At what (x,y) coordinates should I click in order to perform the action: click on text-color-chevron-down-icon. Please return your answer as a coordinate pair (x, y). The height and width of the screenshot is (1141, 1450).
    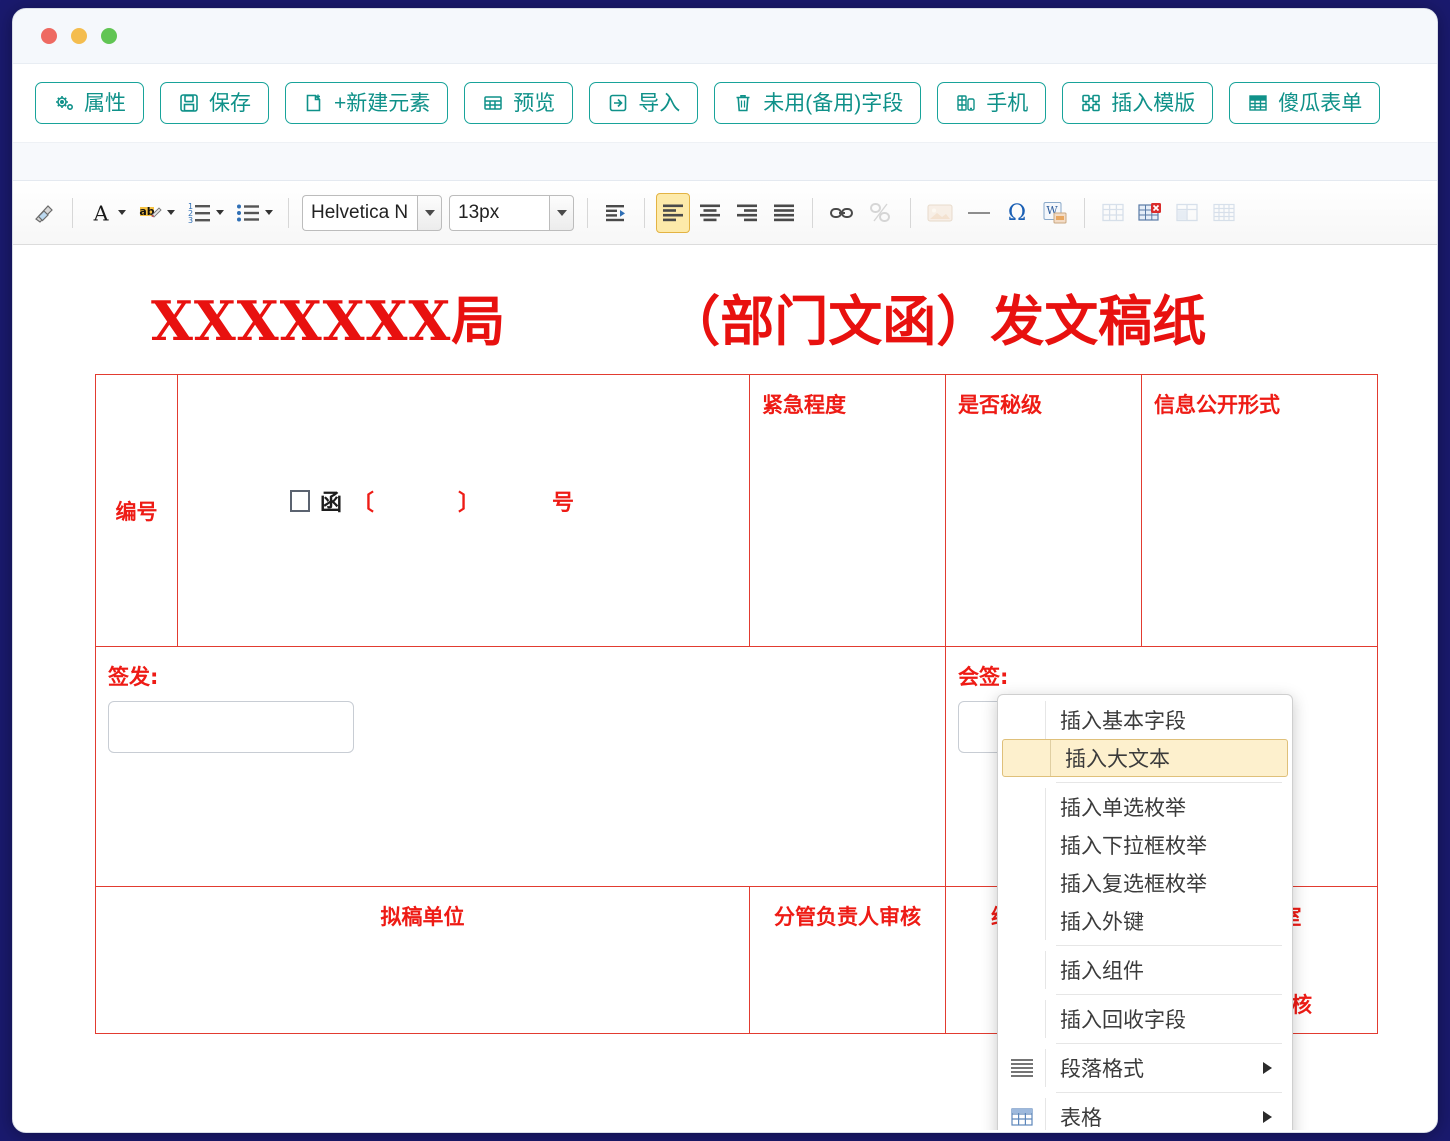
    Looking at the image, I should click on (122, 212).